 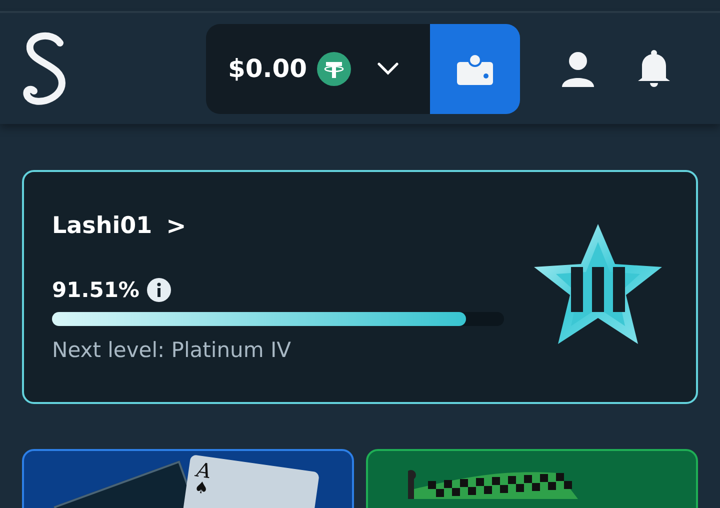 I want to click on info-icon, so click(x=159, y=290).